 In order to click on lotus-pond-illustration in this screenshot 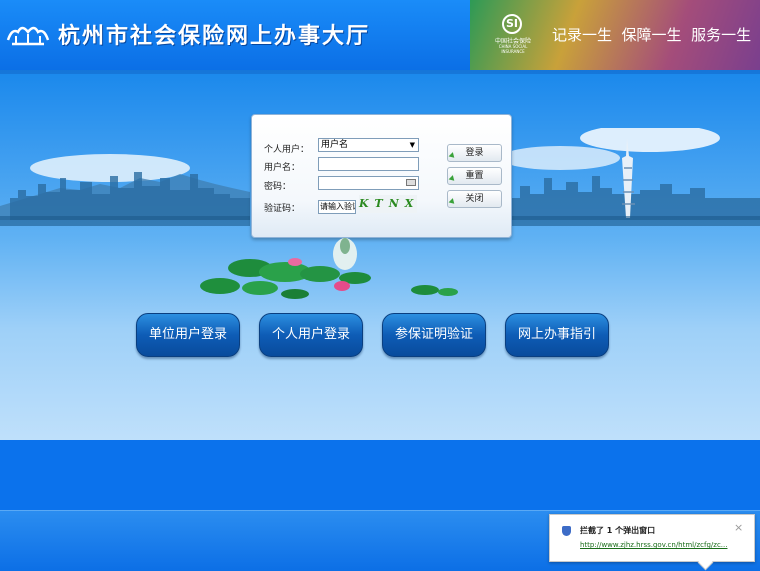, I will do `click(329, 268)`.